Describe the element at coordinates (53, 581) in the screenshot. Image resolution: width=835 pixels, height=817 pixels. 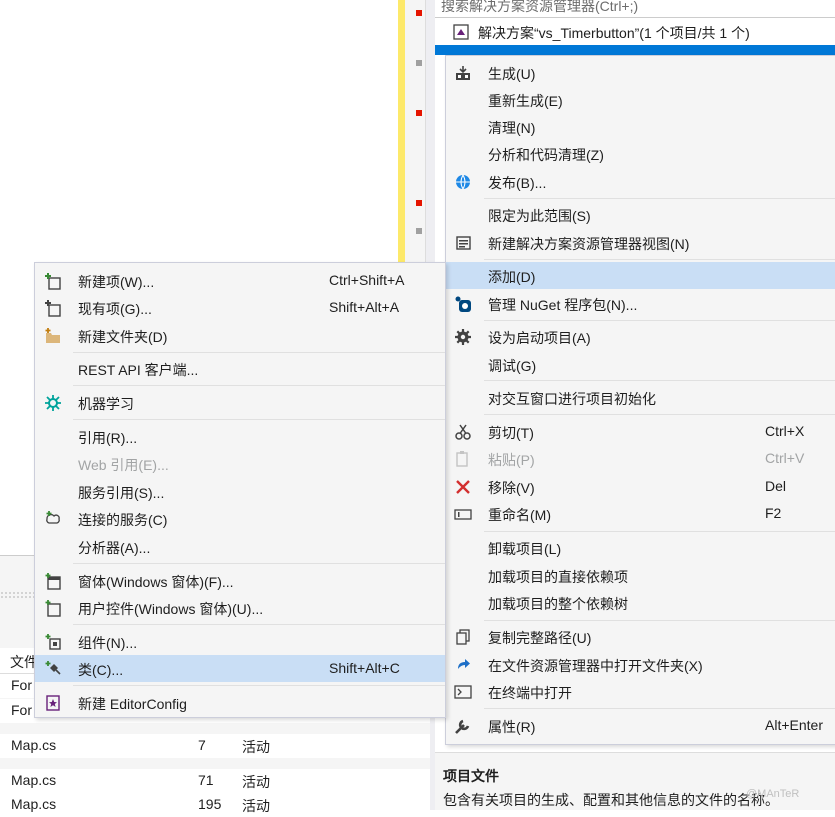
I see `form-icon` at that location.